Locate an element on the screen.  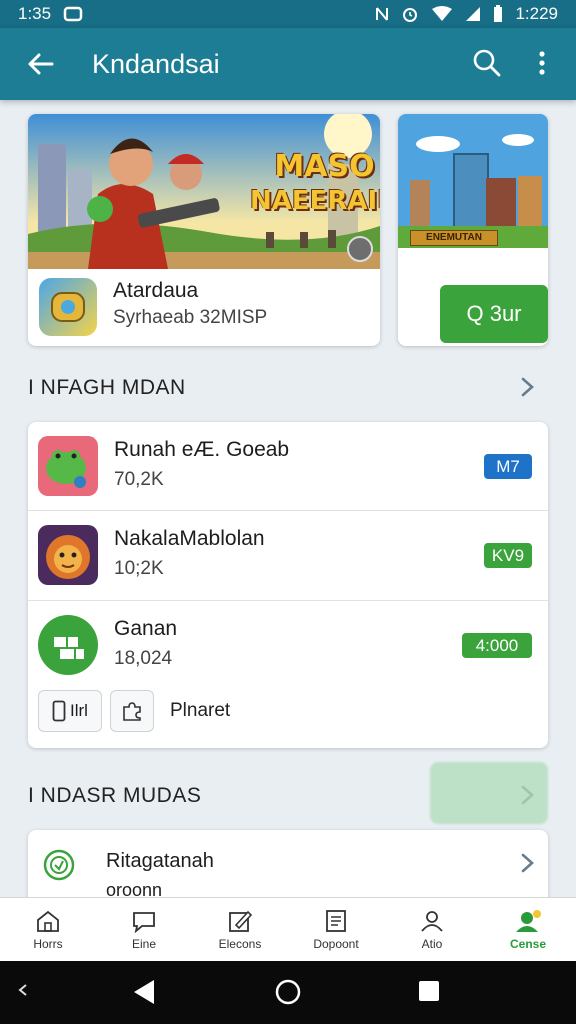
nav-label: Eine is located at coordinates (144, 943).